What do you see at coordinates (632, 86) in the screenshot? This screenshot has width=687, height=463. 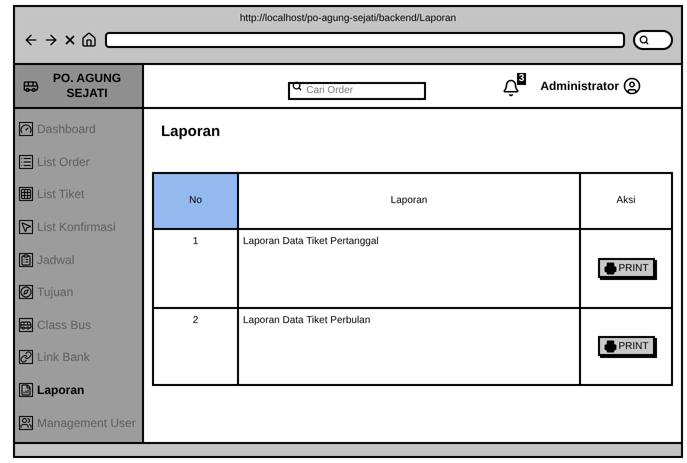 I see `user-icon` at bounding box center [632, 86].